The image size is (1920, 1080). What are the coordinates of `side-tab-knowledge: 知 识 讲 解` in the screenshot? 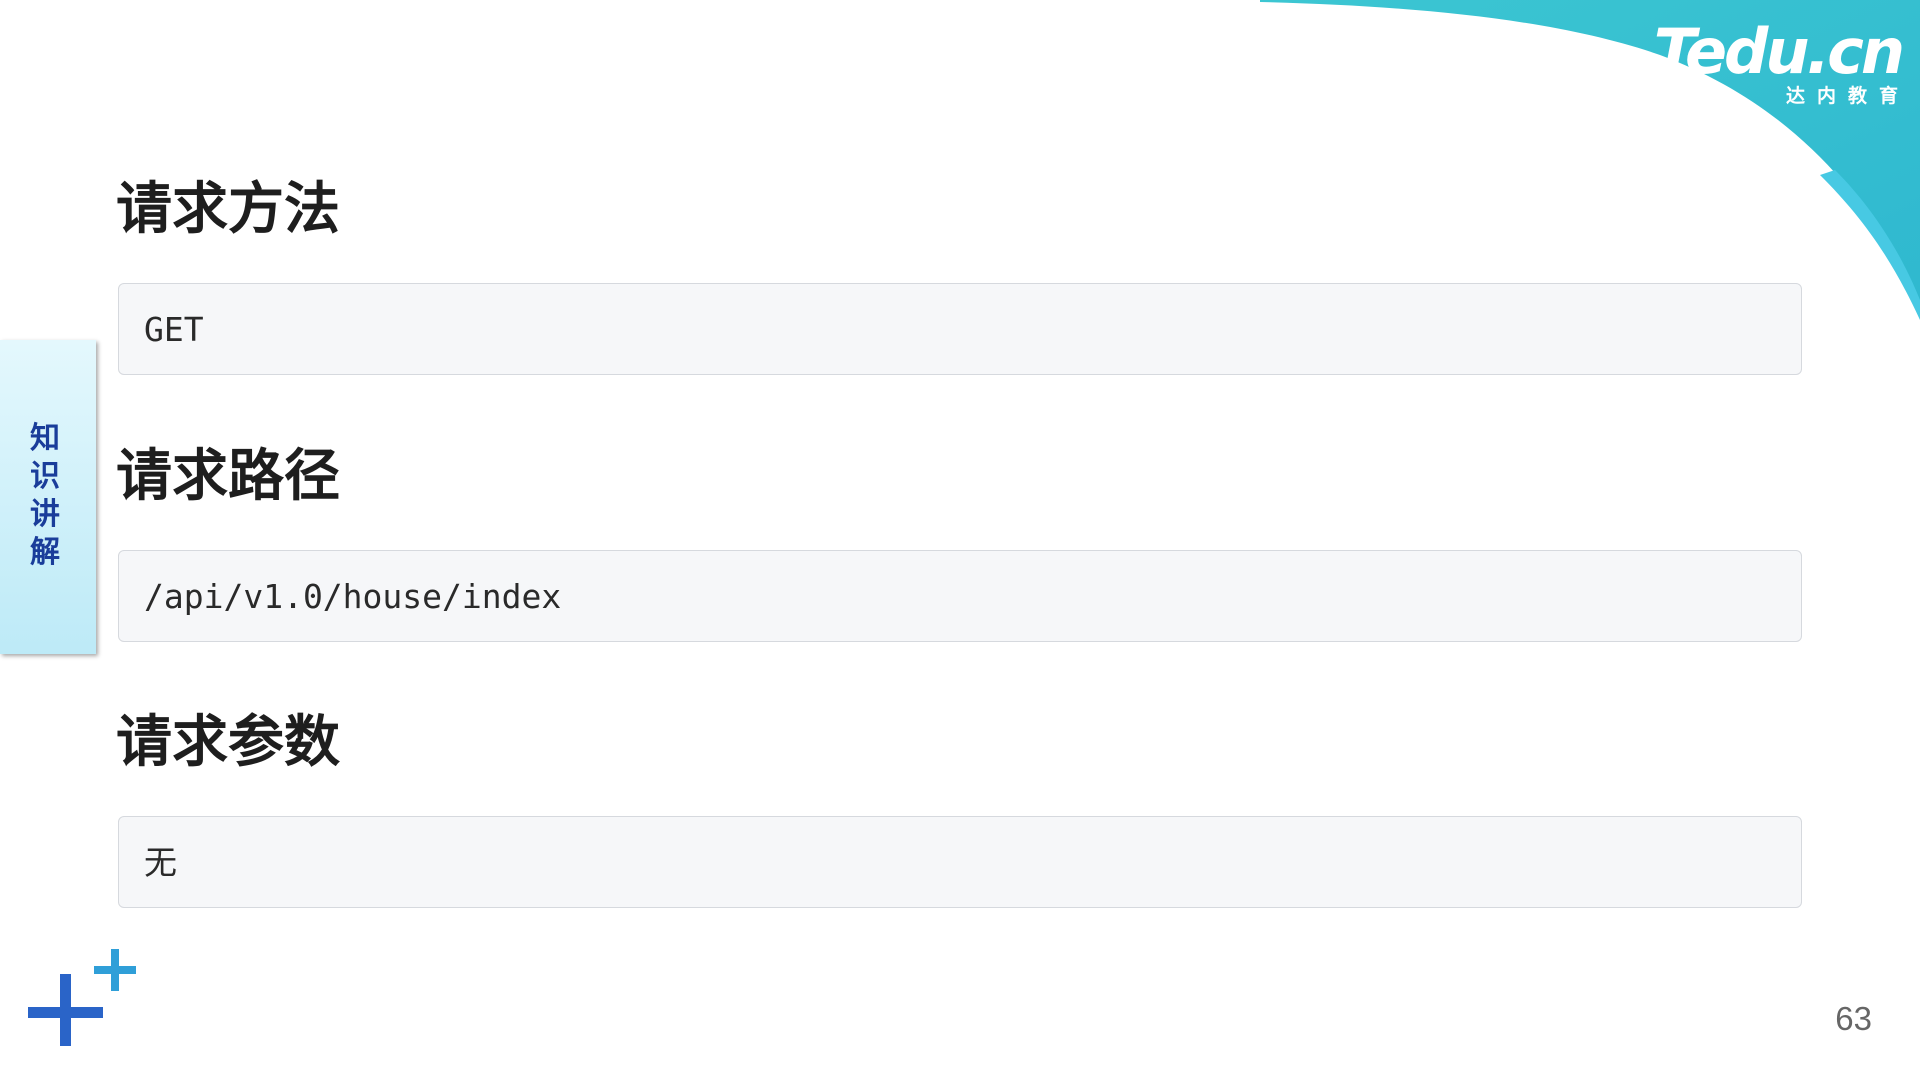 It's located at (48, 497).